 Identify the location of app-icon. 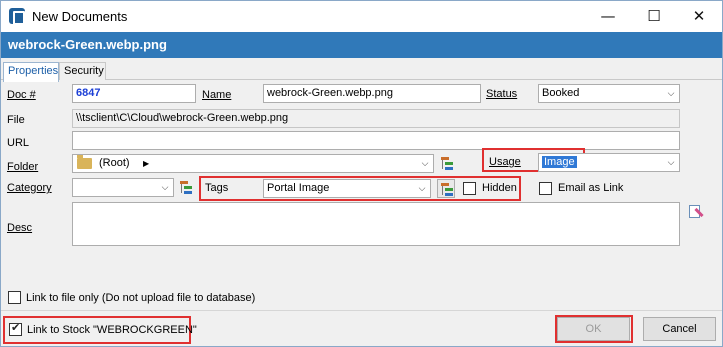
(17, 16).